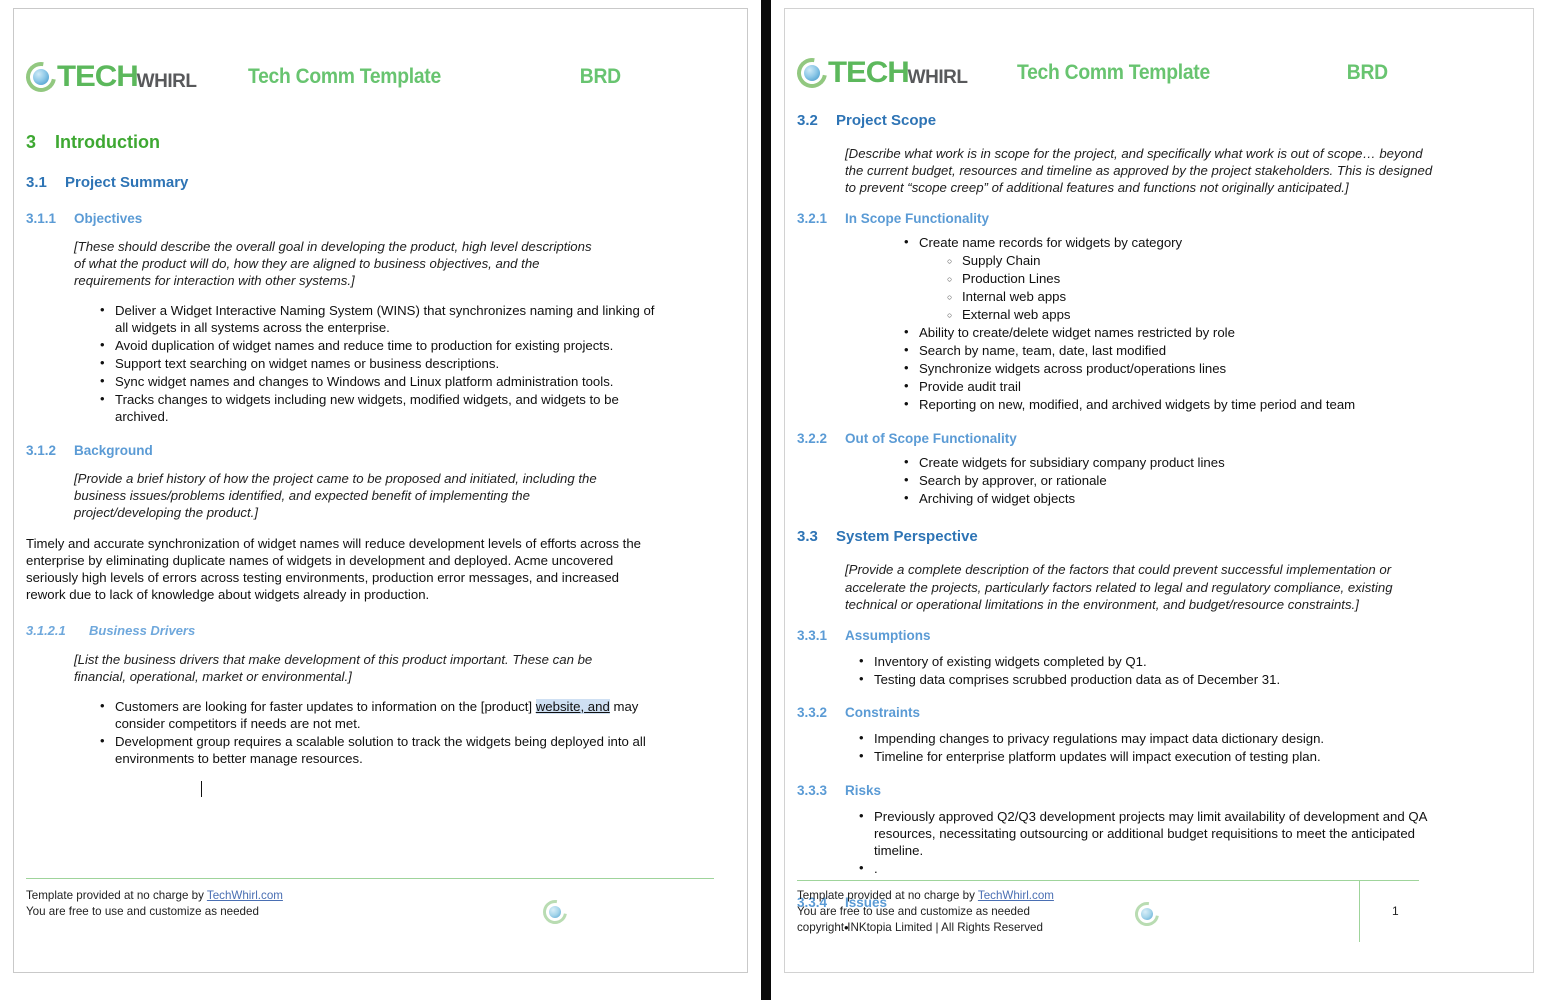 This screenshot has height=1000, width=1556. What do you see at coordinates (41, 218) in the screenshot?
I see `heading-number: 3.1.1` at bounding box center [41, 218].